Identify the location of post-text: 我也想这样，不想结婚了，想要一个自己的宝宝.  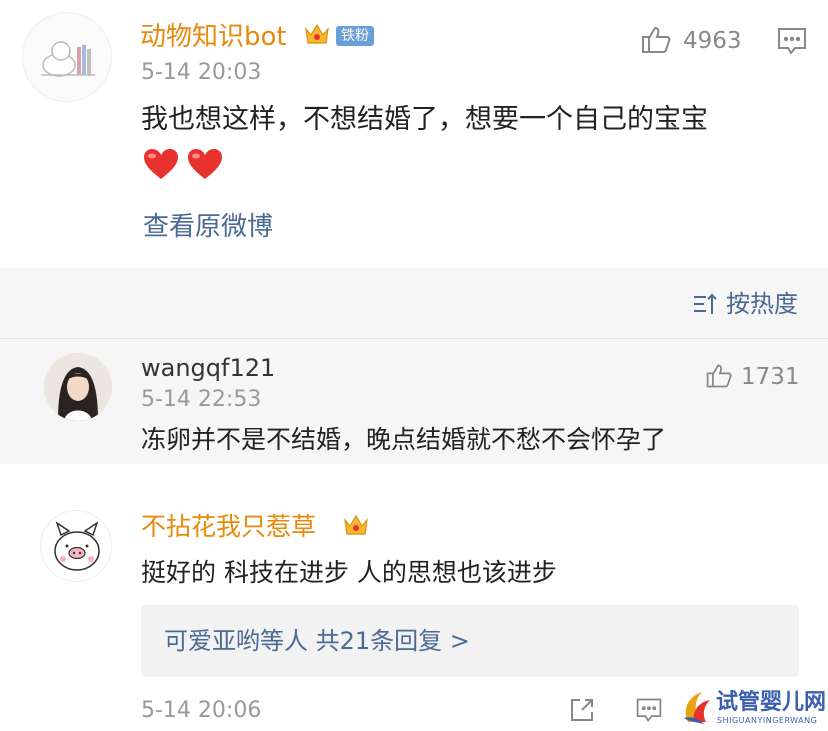
(424, 119).